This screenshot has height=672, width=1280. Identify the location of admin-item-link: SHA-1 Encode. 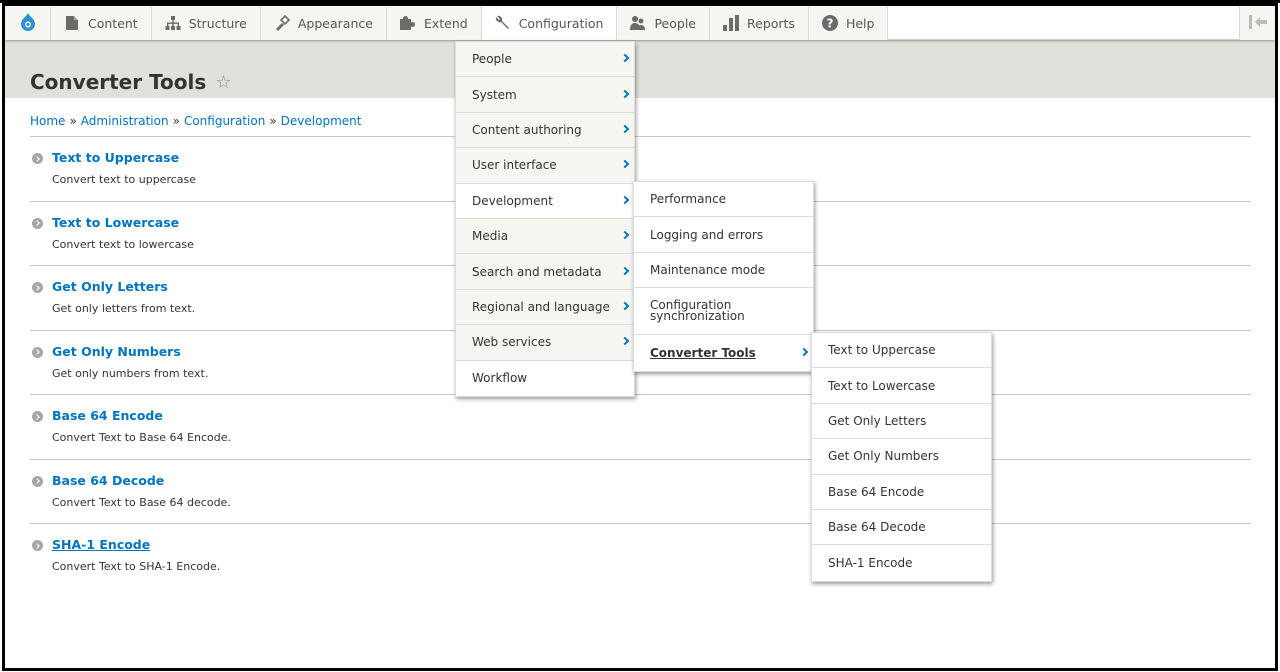
(101, 544).